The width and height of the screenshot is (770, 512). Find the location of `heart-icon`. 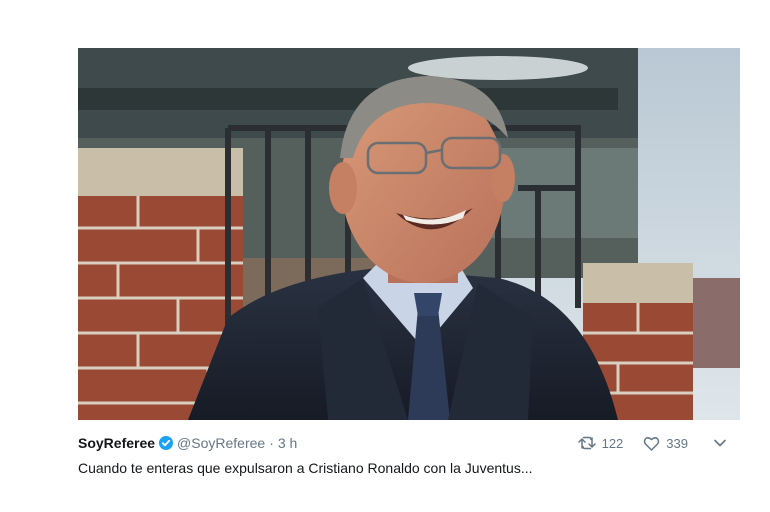

heart-icon is located at coordinates (652, 443).